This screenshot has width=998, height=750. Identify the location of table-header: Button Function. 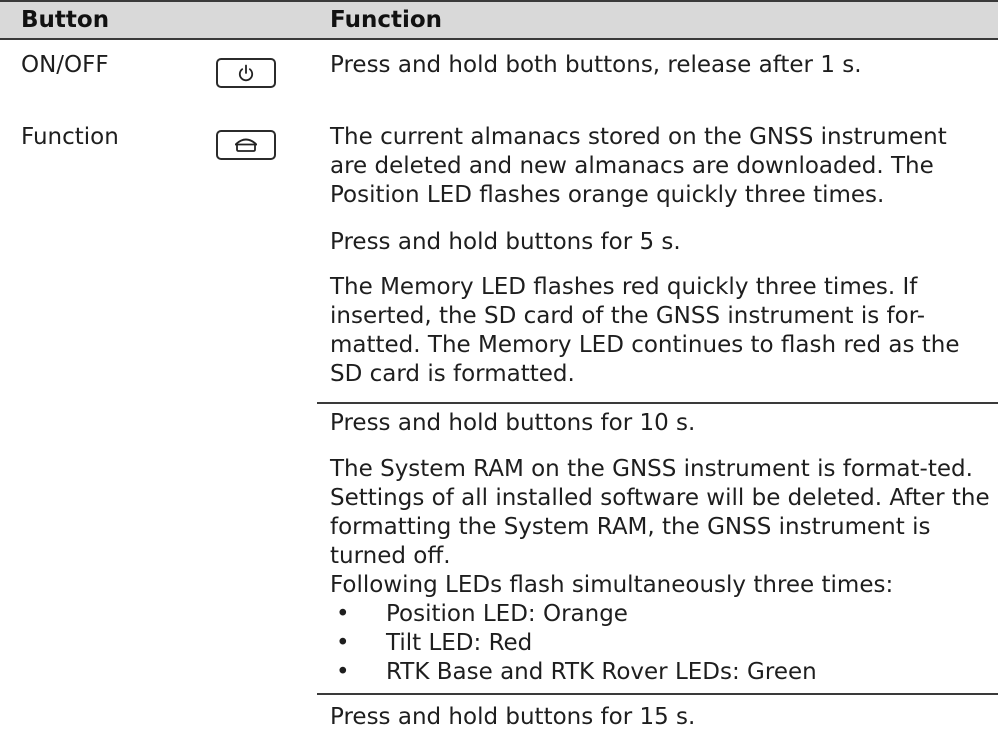
(499, 20).